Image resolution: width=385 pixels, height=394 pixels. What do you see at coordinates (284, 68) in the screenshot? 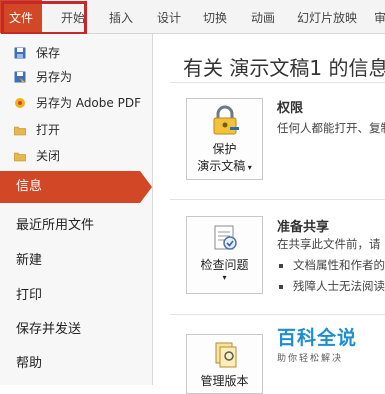
I see `page-title: 有关 演示文稿1 的信息` at bounding box center [284, 68].